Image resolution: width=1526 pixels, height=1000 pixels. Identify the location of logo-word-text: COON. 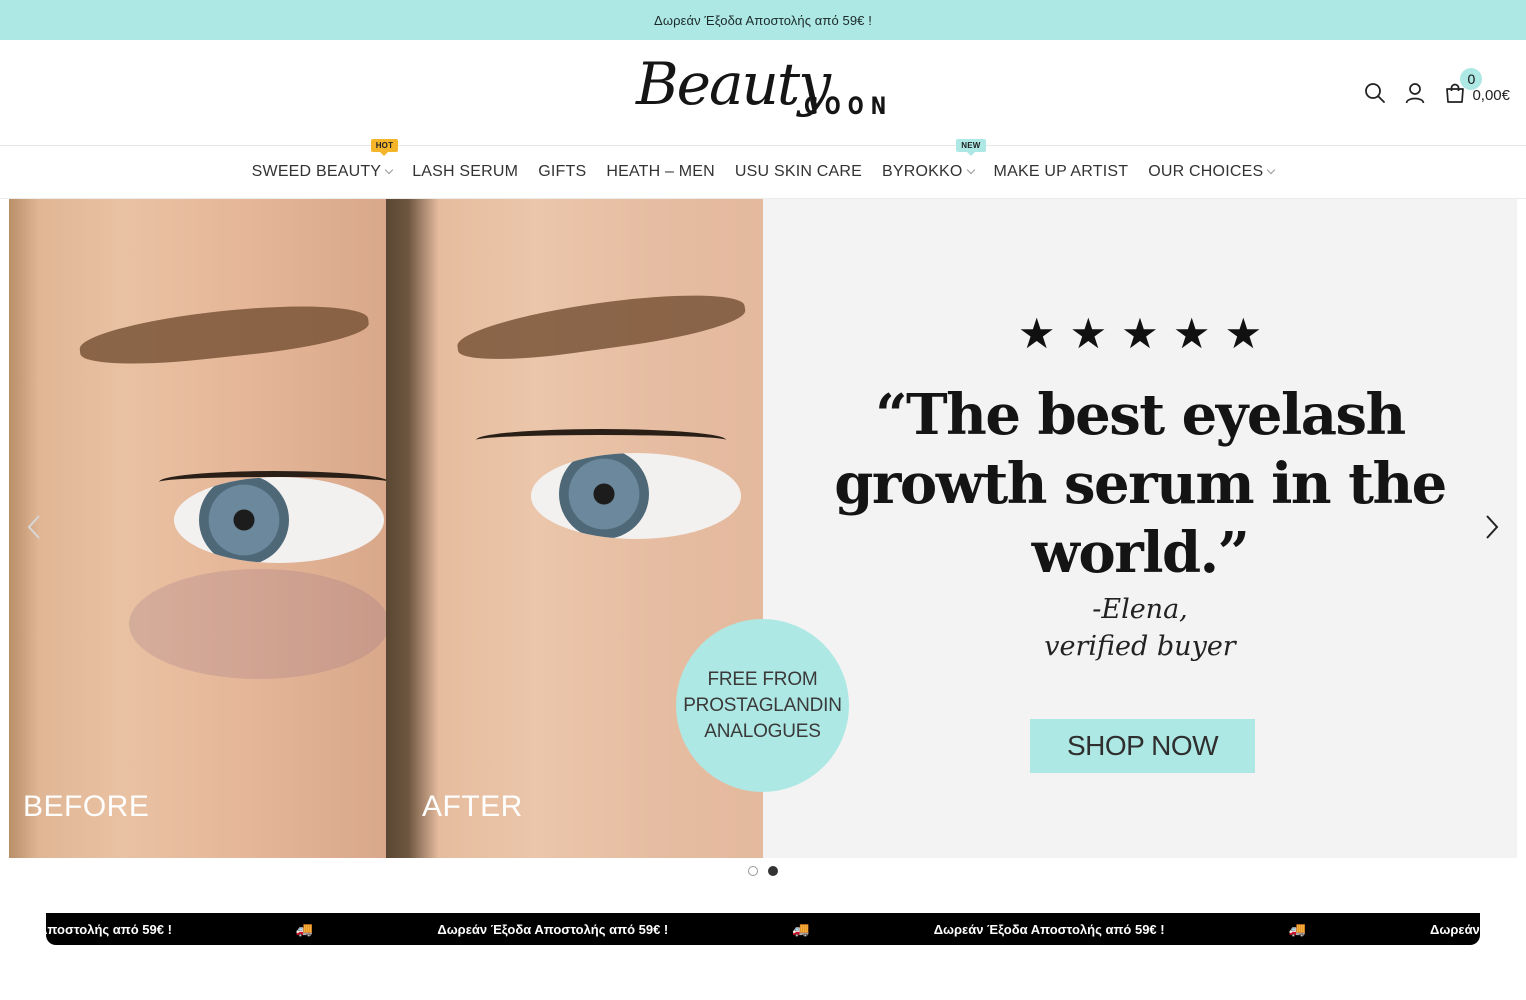
(849, 106).